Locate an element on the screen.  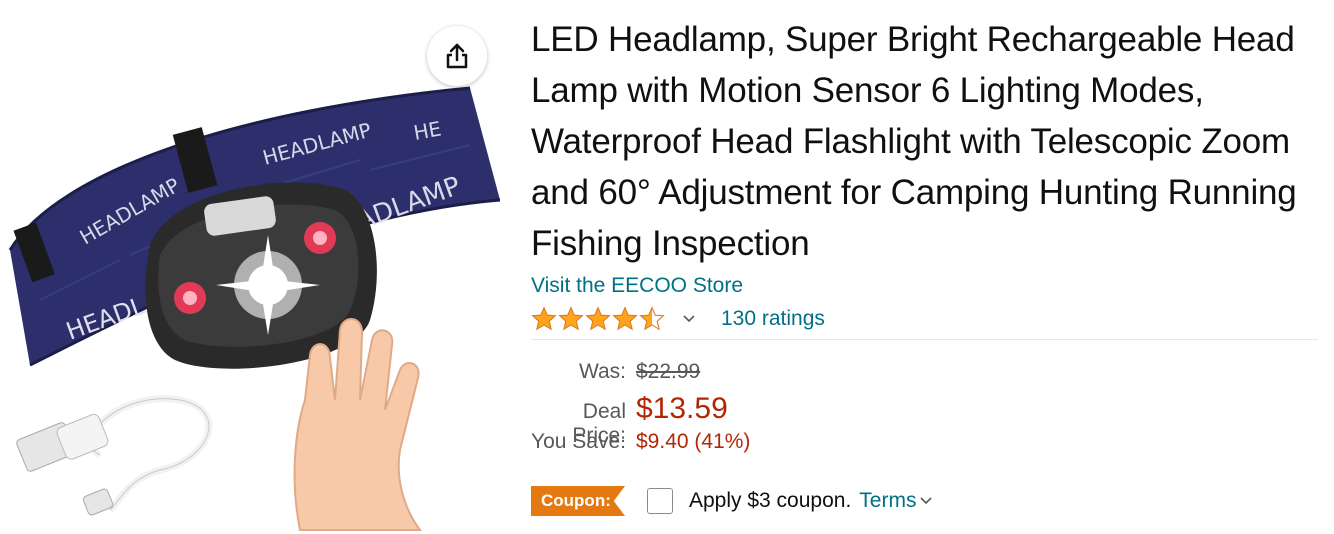
you-save-amount: $9.40 (41%) is located at coordinates (693, 441).